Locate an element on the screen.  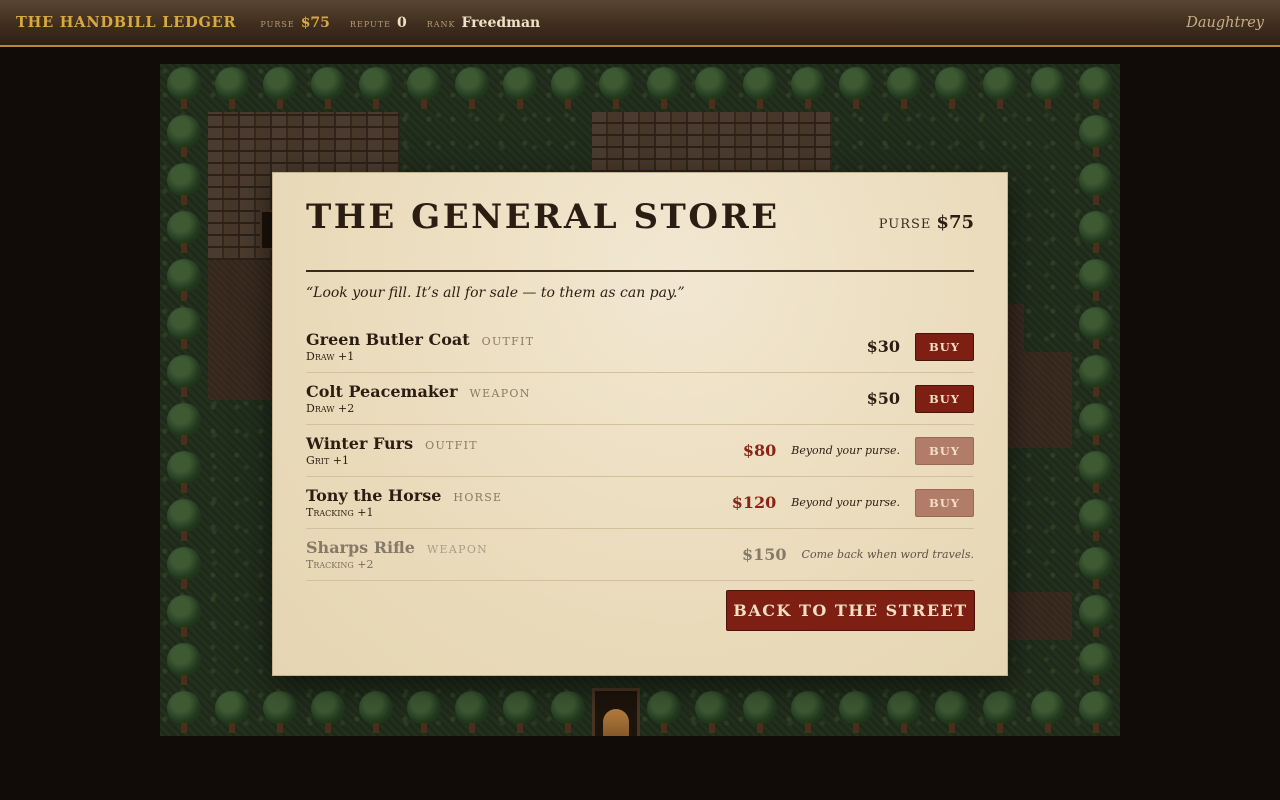
purse-stat: purse $75 is located at coordinates (295, 23).